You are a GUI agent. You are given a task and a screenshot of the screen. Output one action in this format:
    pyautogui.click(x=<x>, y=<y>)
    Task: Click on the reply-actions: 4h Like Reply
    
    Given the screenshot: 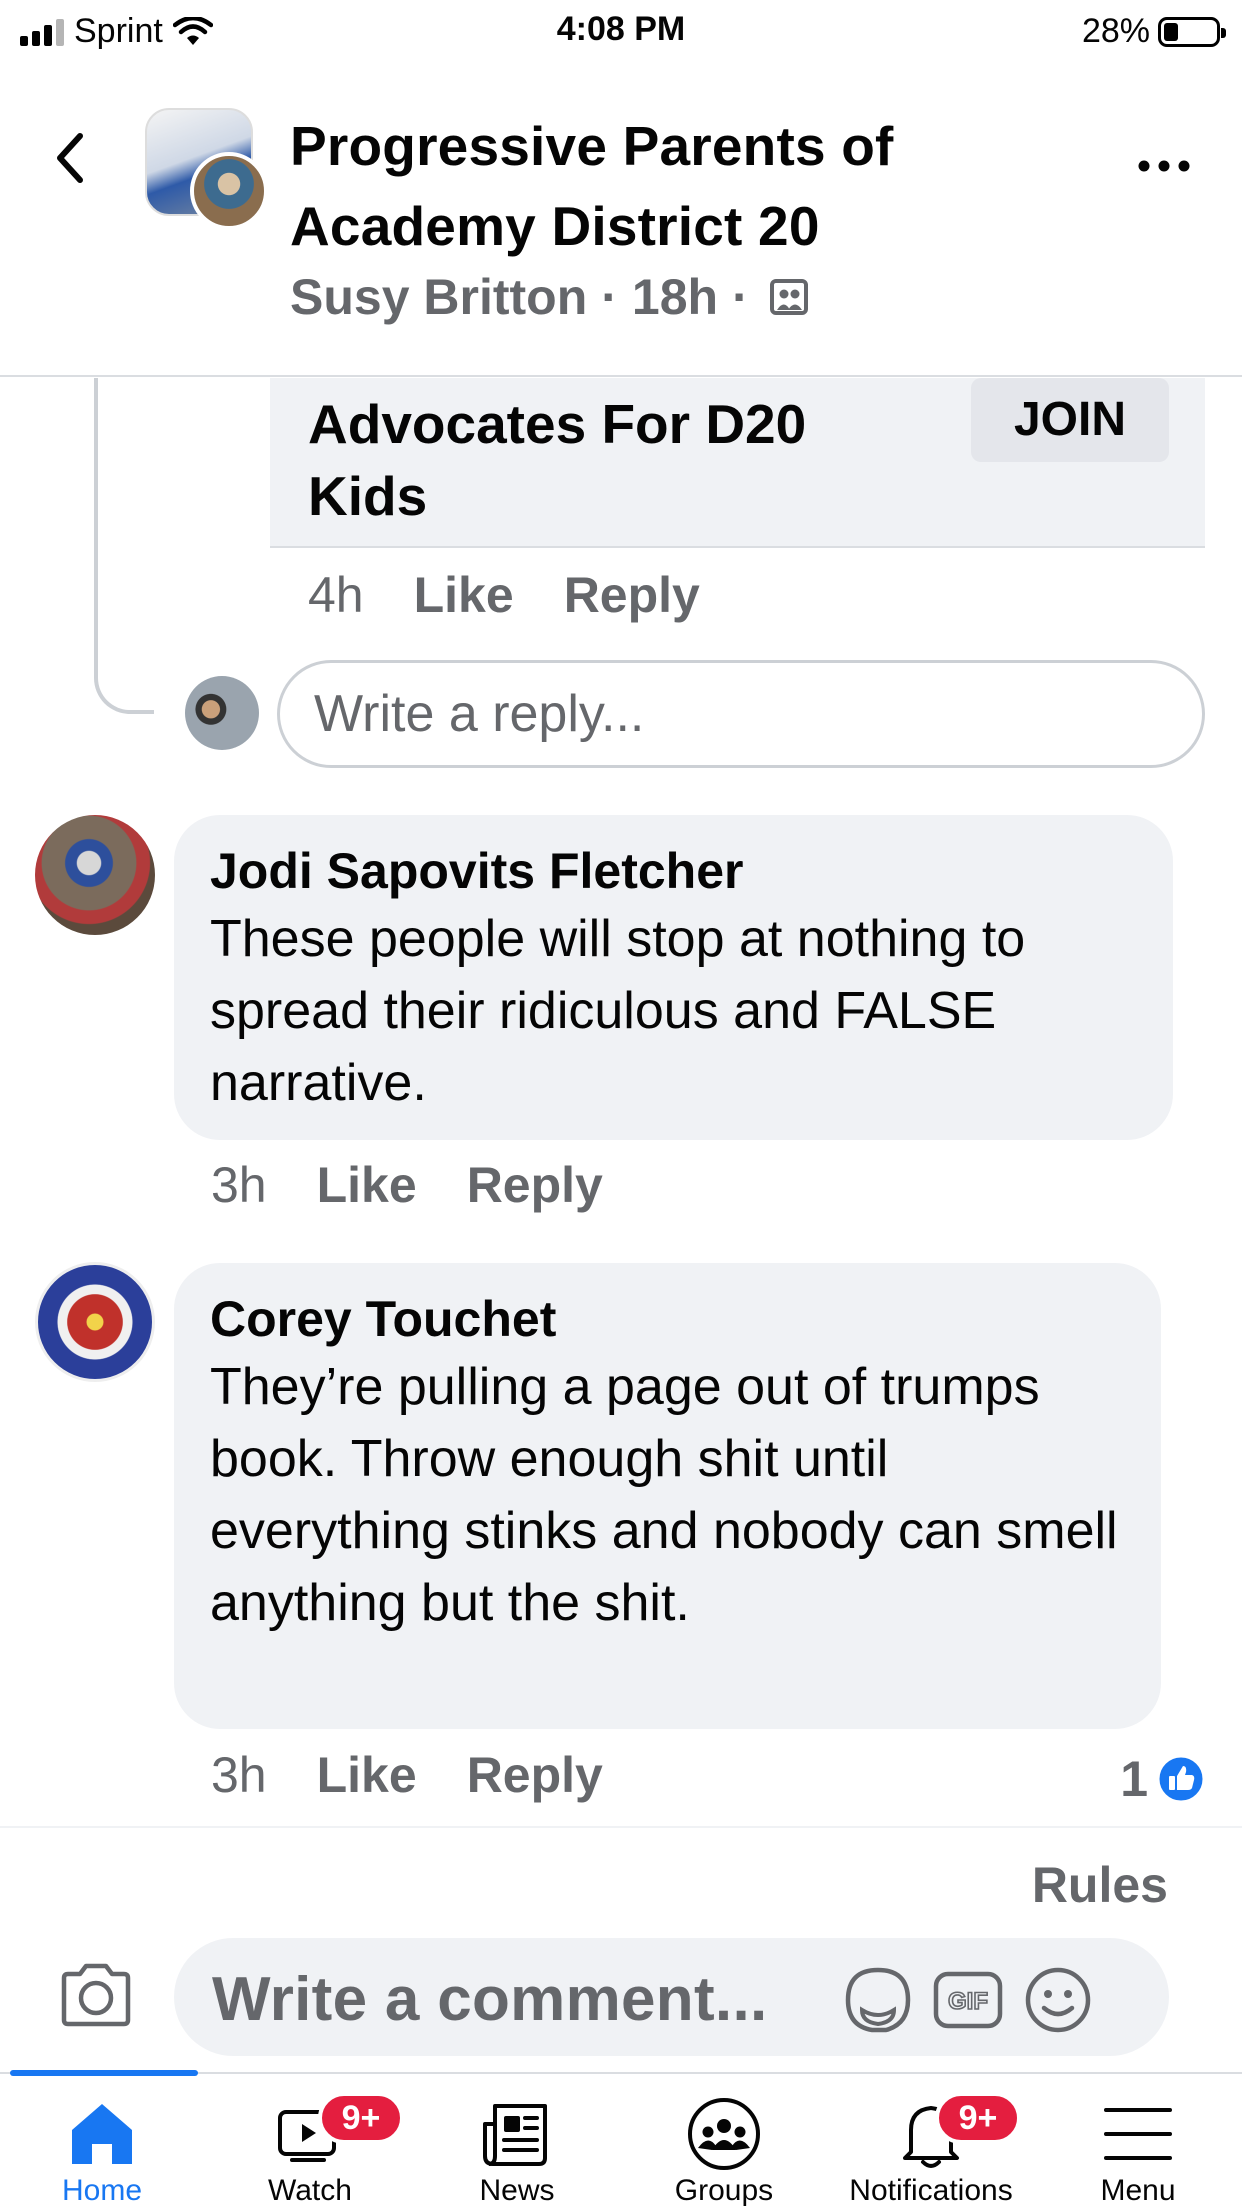 What is the action you would take?
    pyautogui.click(x=529, y=595)
    